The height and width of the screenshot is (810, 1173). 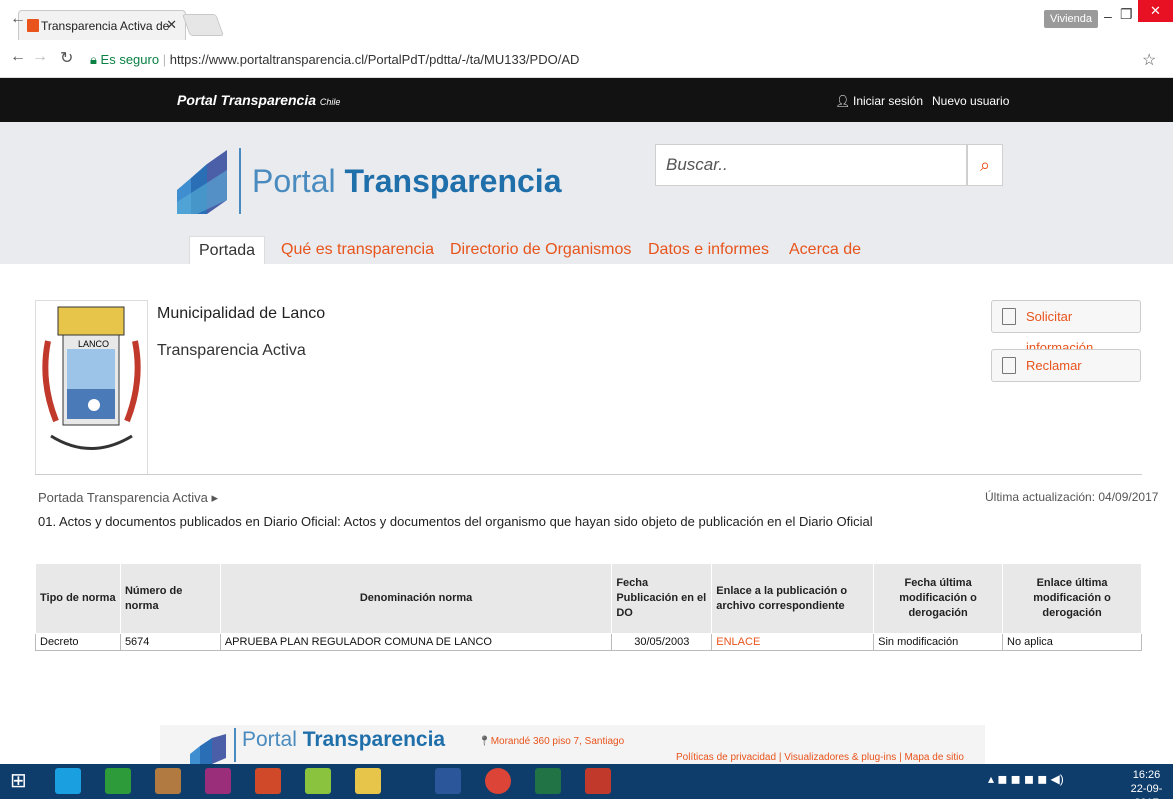 I want to click on col-header: Denominación norma, so click(x=416, y=598).